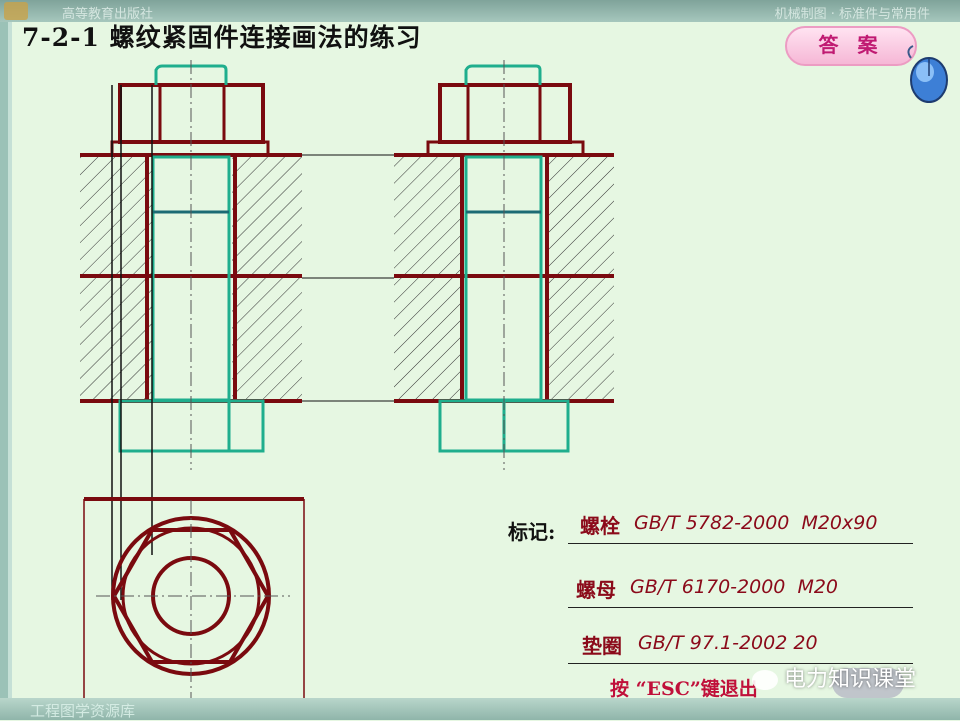  Describe the element at coordinates (116, 278) in the screenshot. I see `left-hatch-left` at that location.